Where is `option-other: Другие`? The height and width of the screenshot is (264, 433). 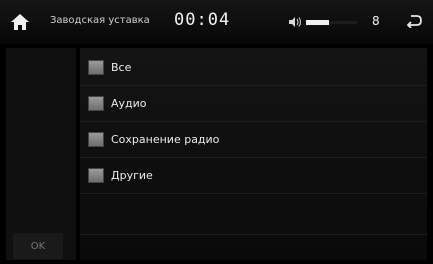
option-other: Другие is located at coordinates (253, 175).